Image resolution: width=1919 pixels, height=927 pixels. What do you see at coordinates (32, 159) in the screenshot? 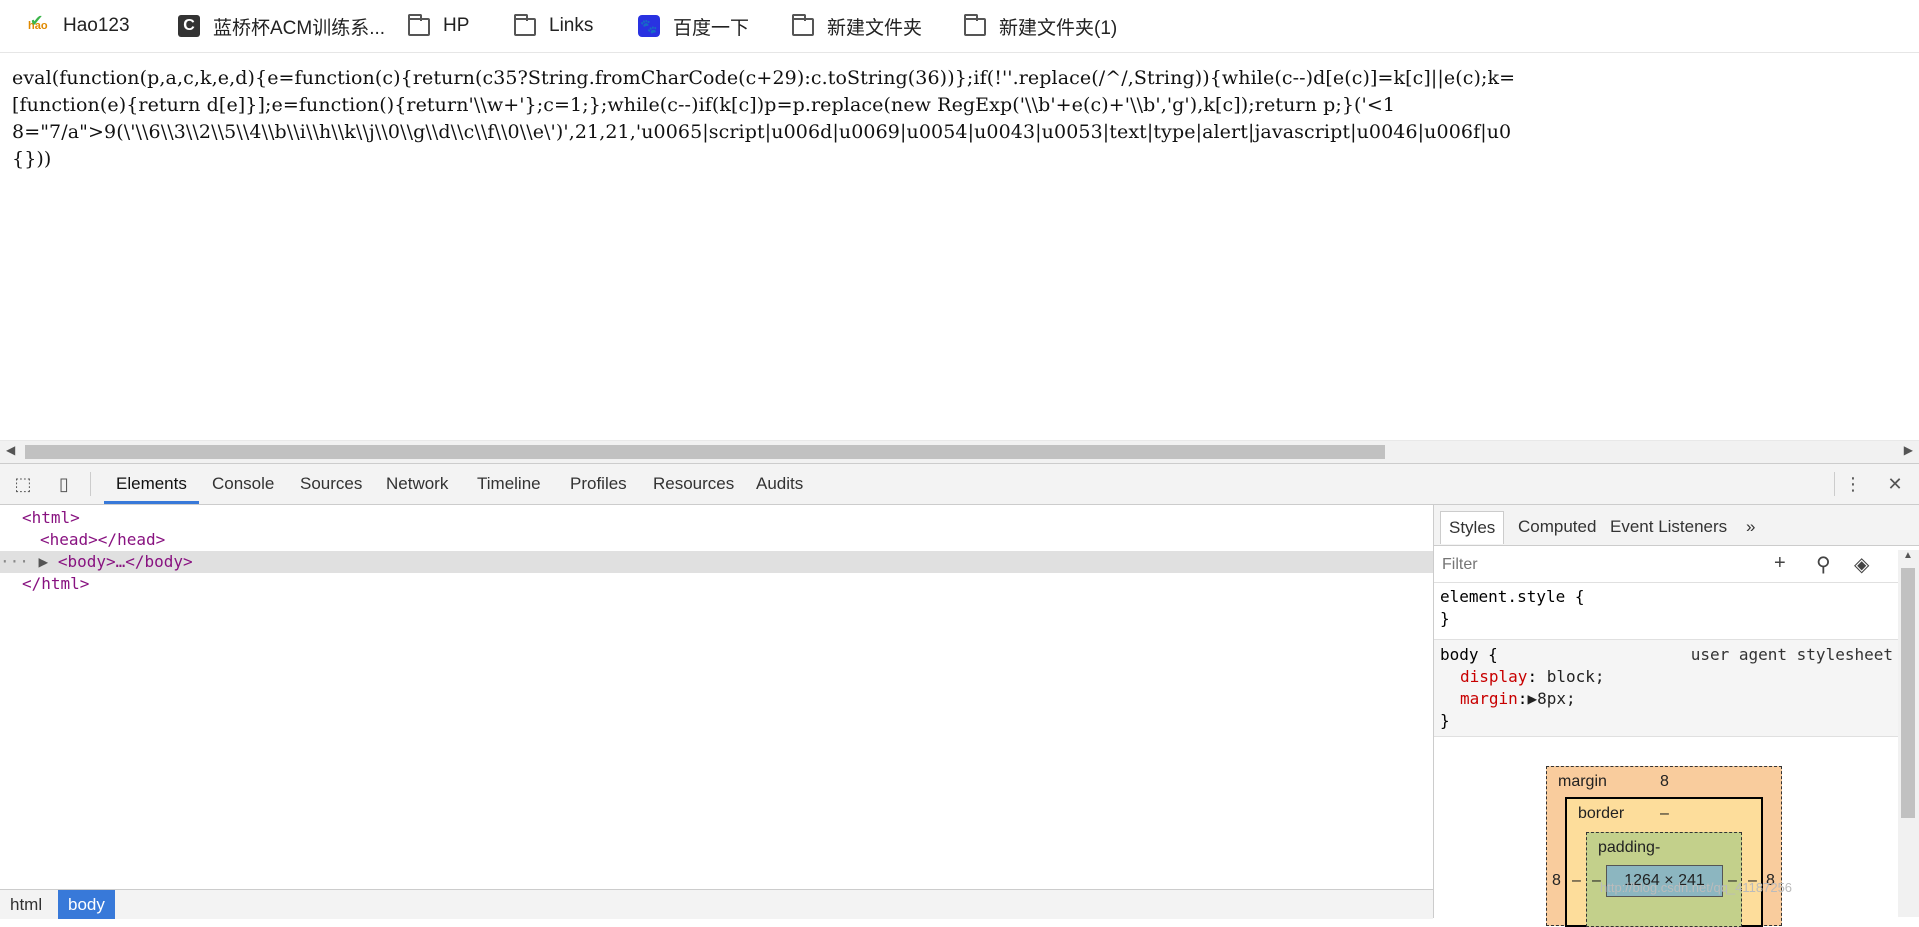
I see `code-line: {}))` at bounding box center [32, 159].